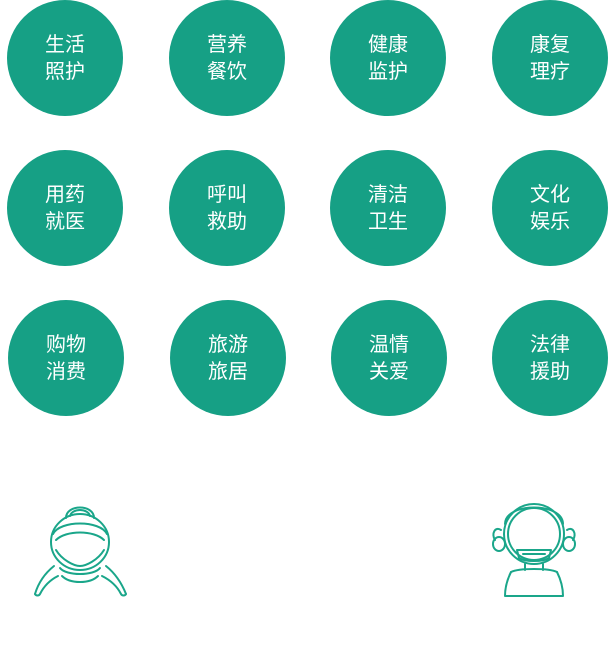 The image size is (614, 655). Describe the element at coordinates (66, 344) in the screenshot. I see `service-label-line1: 购物` at that location.